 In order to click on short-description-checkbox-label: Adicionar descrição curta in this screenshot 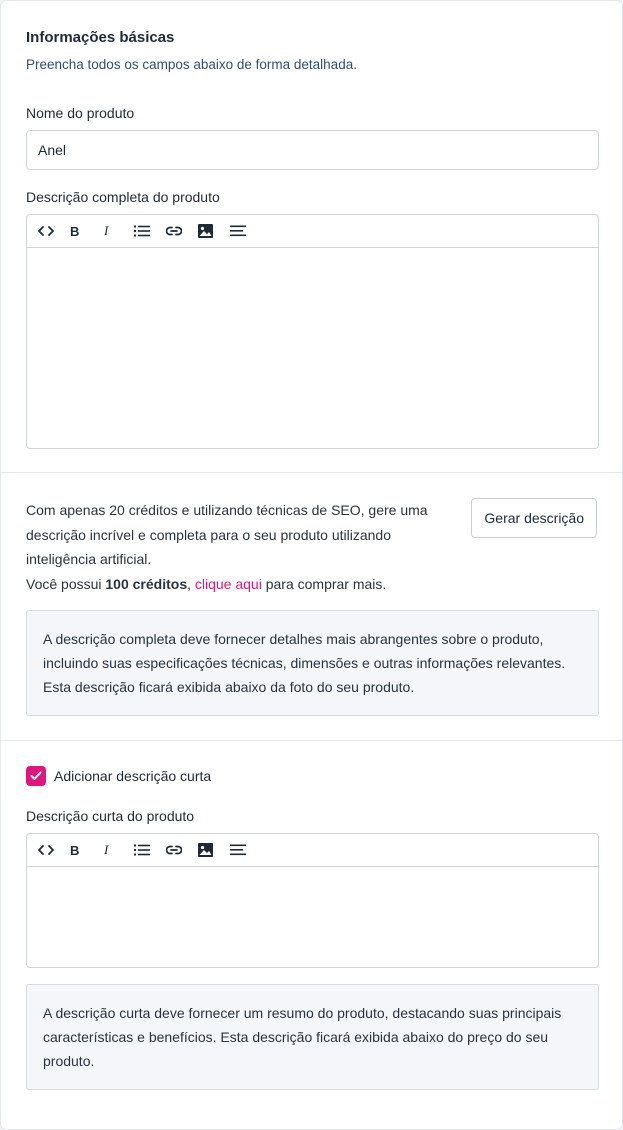, I will do `click(132, 776)`.